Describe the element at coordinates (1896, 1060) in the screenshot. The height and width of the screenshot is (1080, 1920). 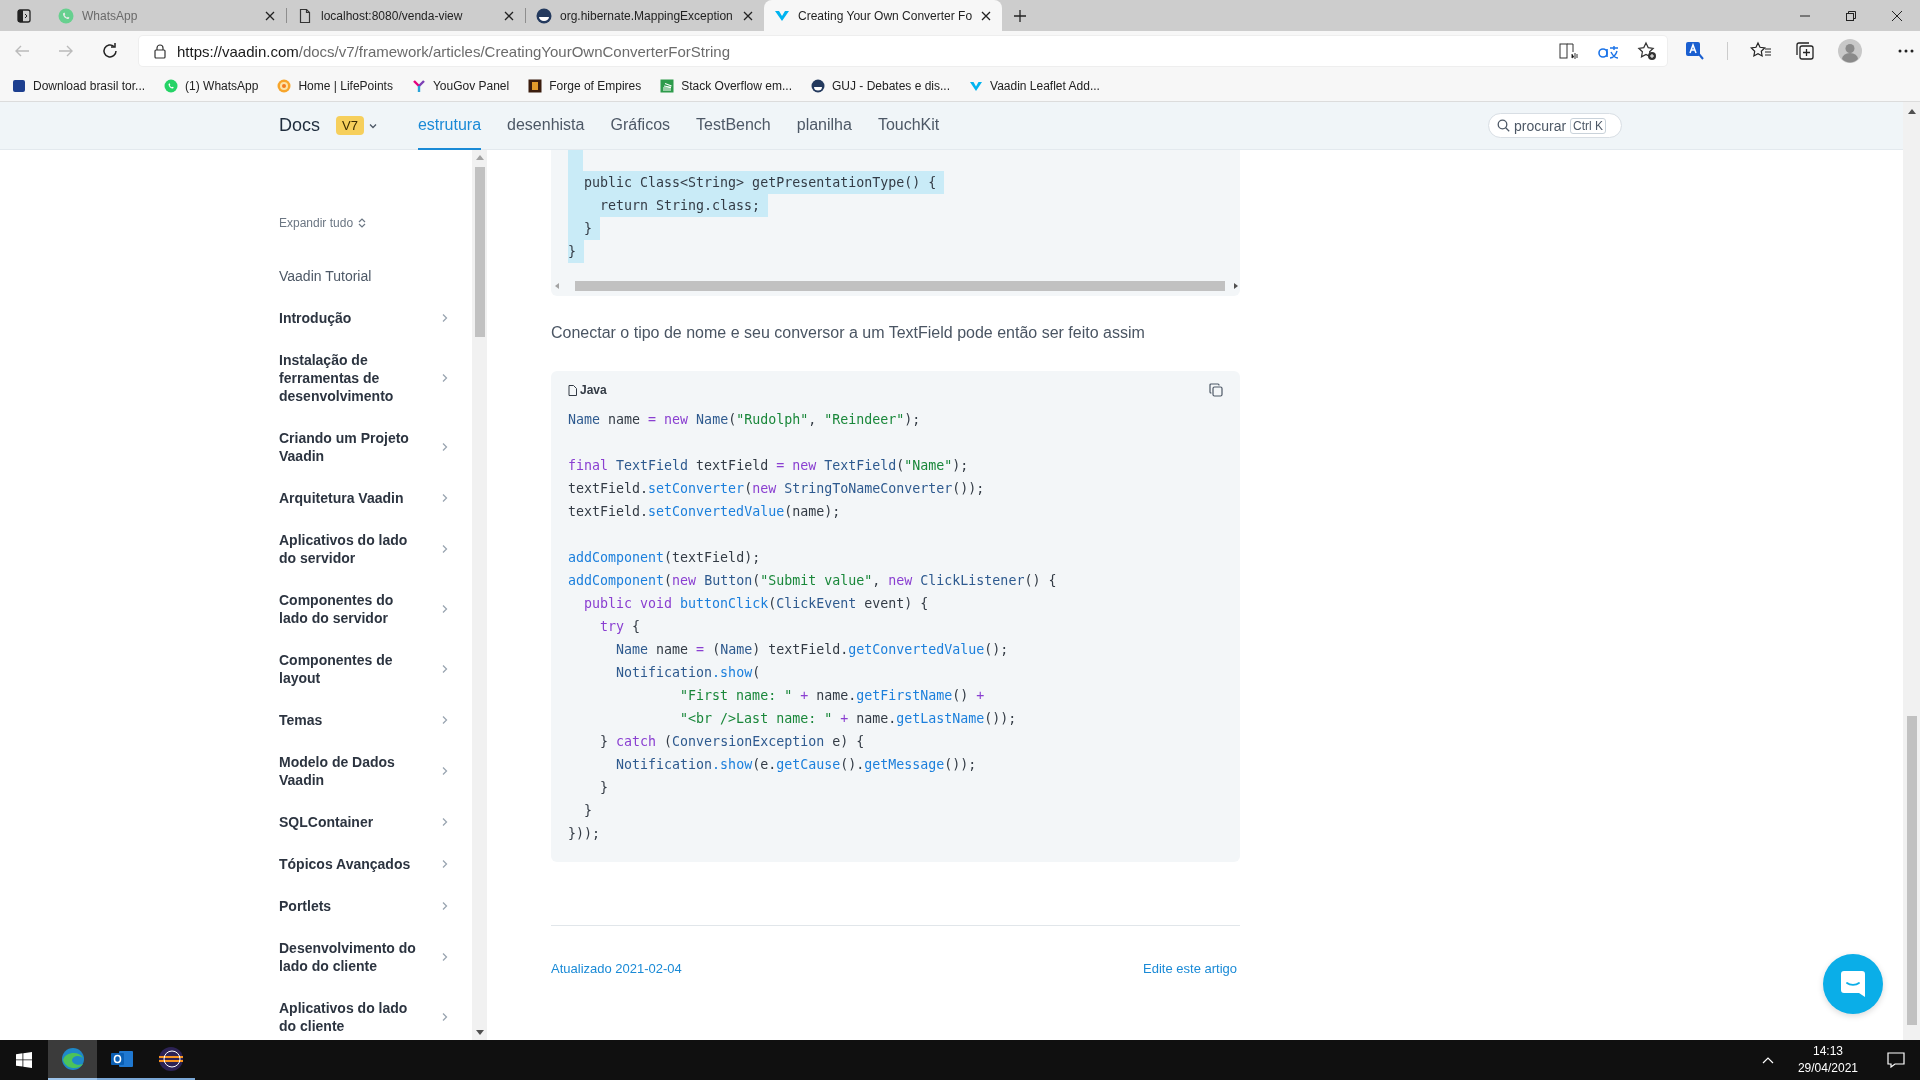
I see `notification-icon` at that location.